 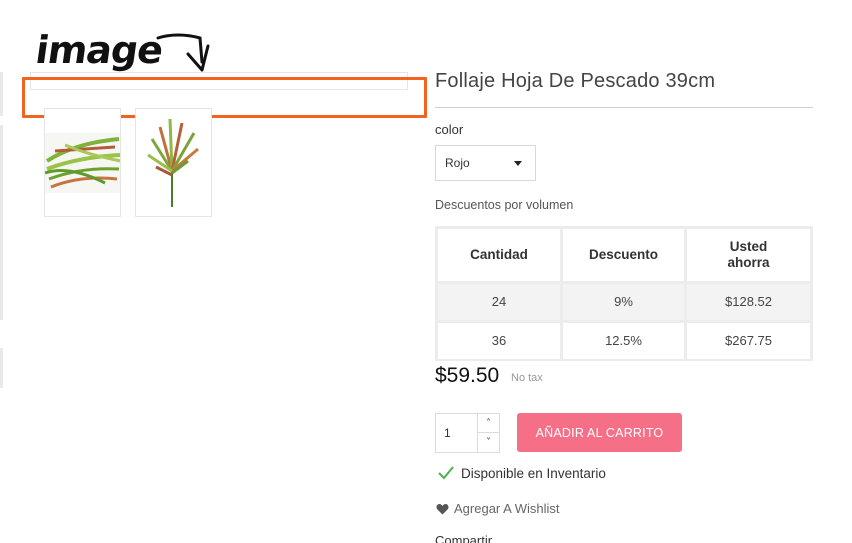 I want to click on arrow-icon, so click(x=183, y=52).